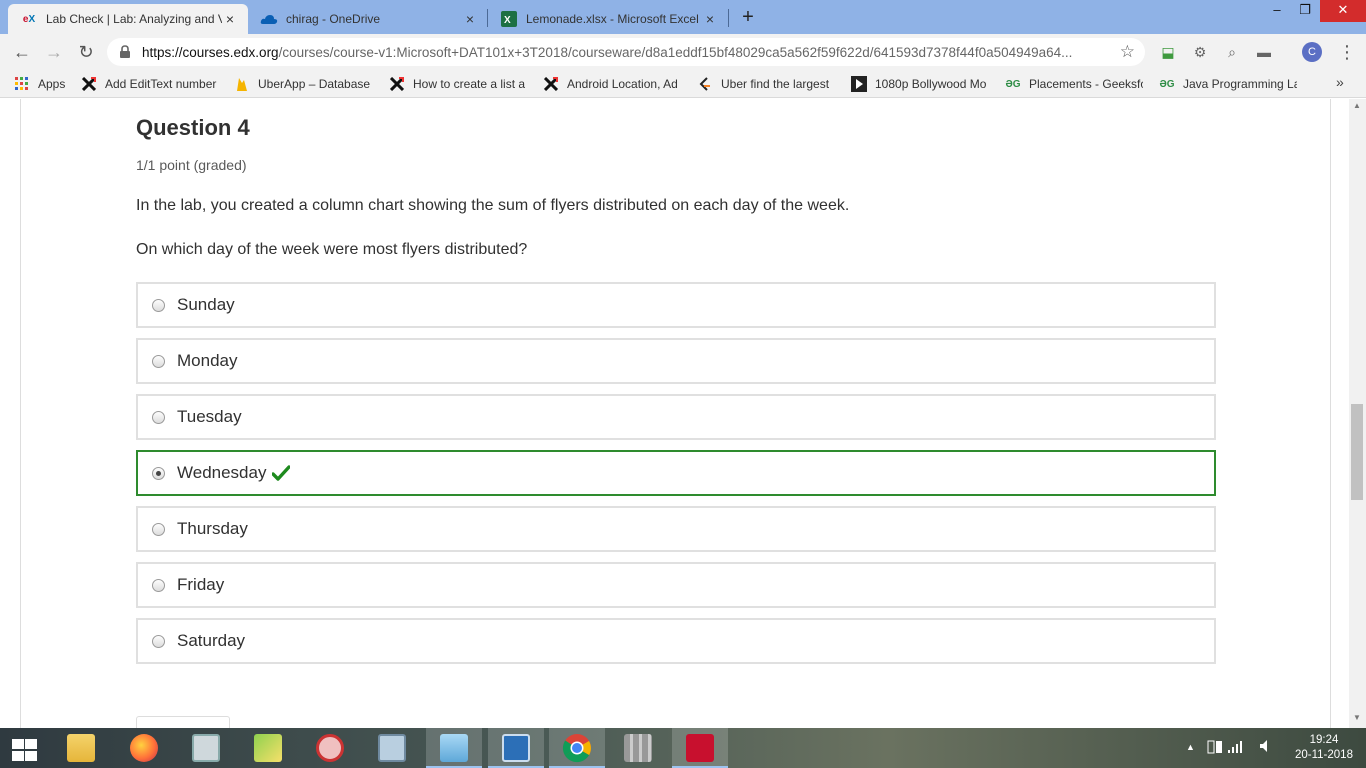  Describe the element at coordinates (1324, 755) in the screenshot. I see `clock-date: 20-11-2018` at that location.